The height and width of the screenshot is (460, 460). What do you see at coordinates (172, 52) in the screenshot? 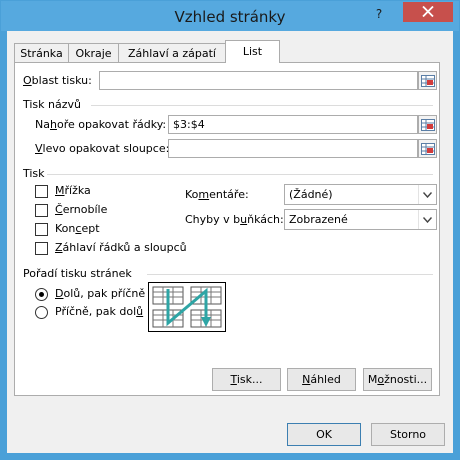
I see `tab-zahlavi-a-zapati: Záhlaví a zápatí` at bounding box center [172, 52].